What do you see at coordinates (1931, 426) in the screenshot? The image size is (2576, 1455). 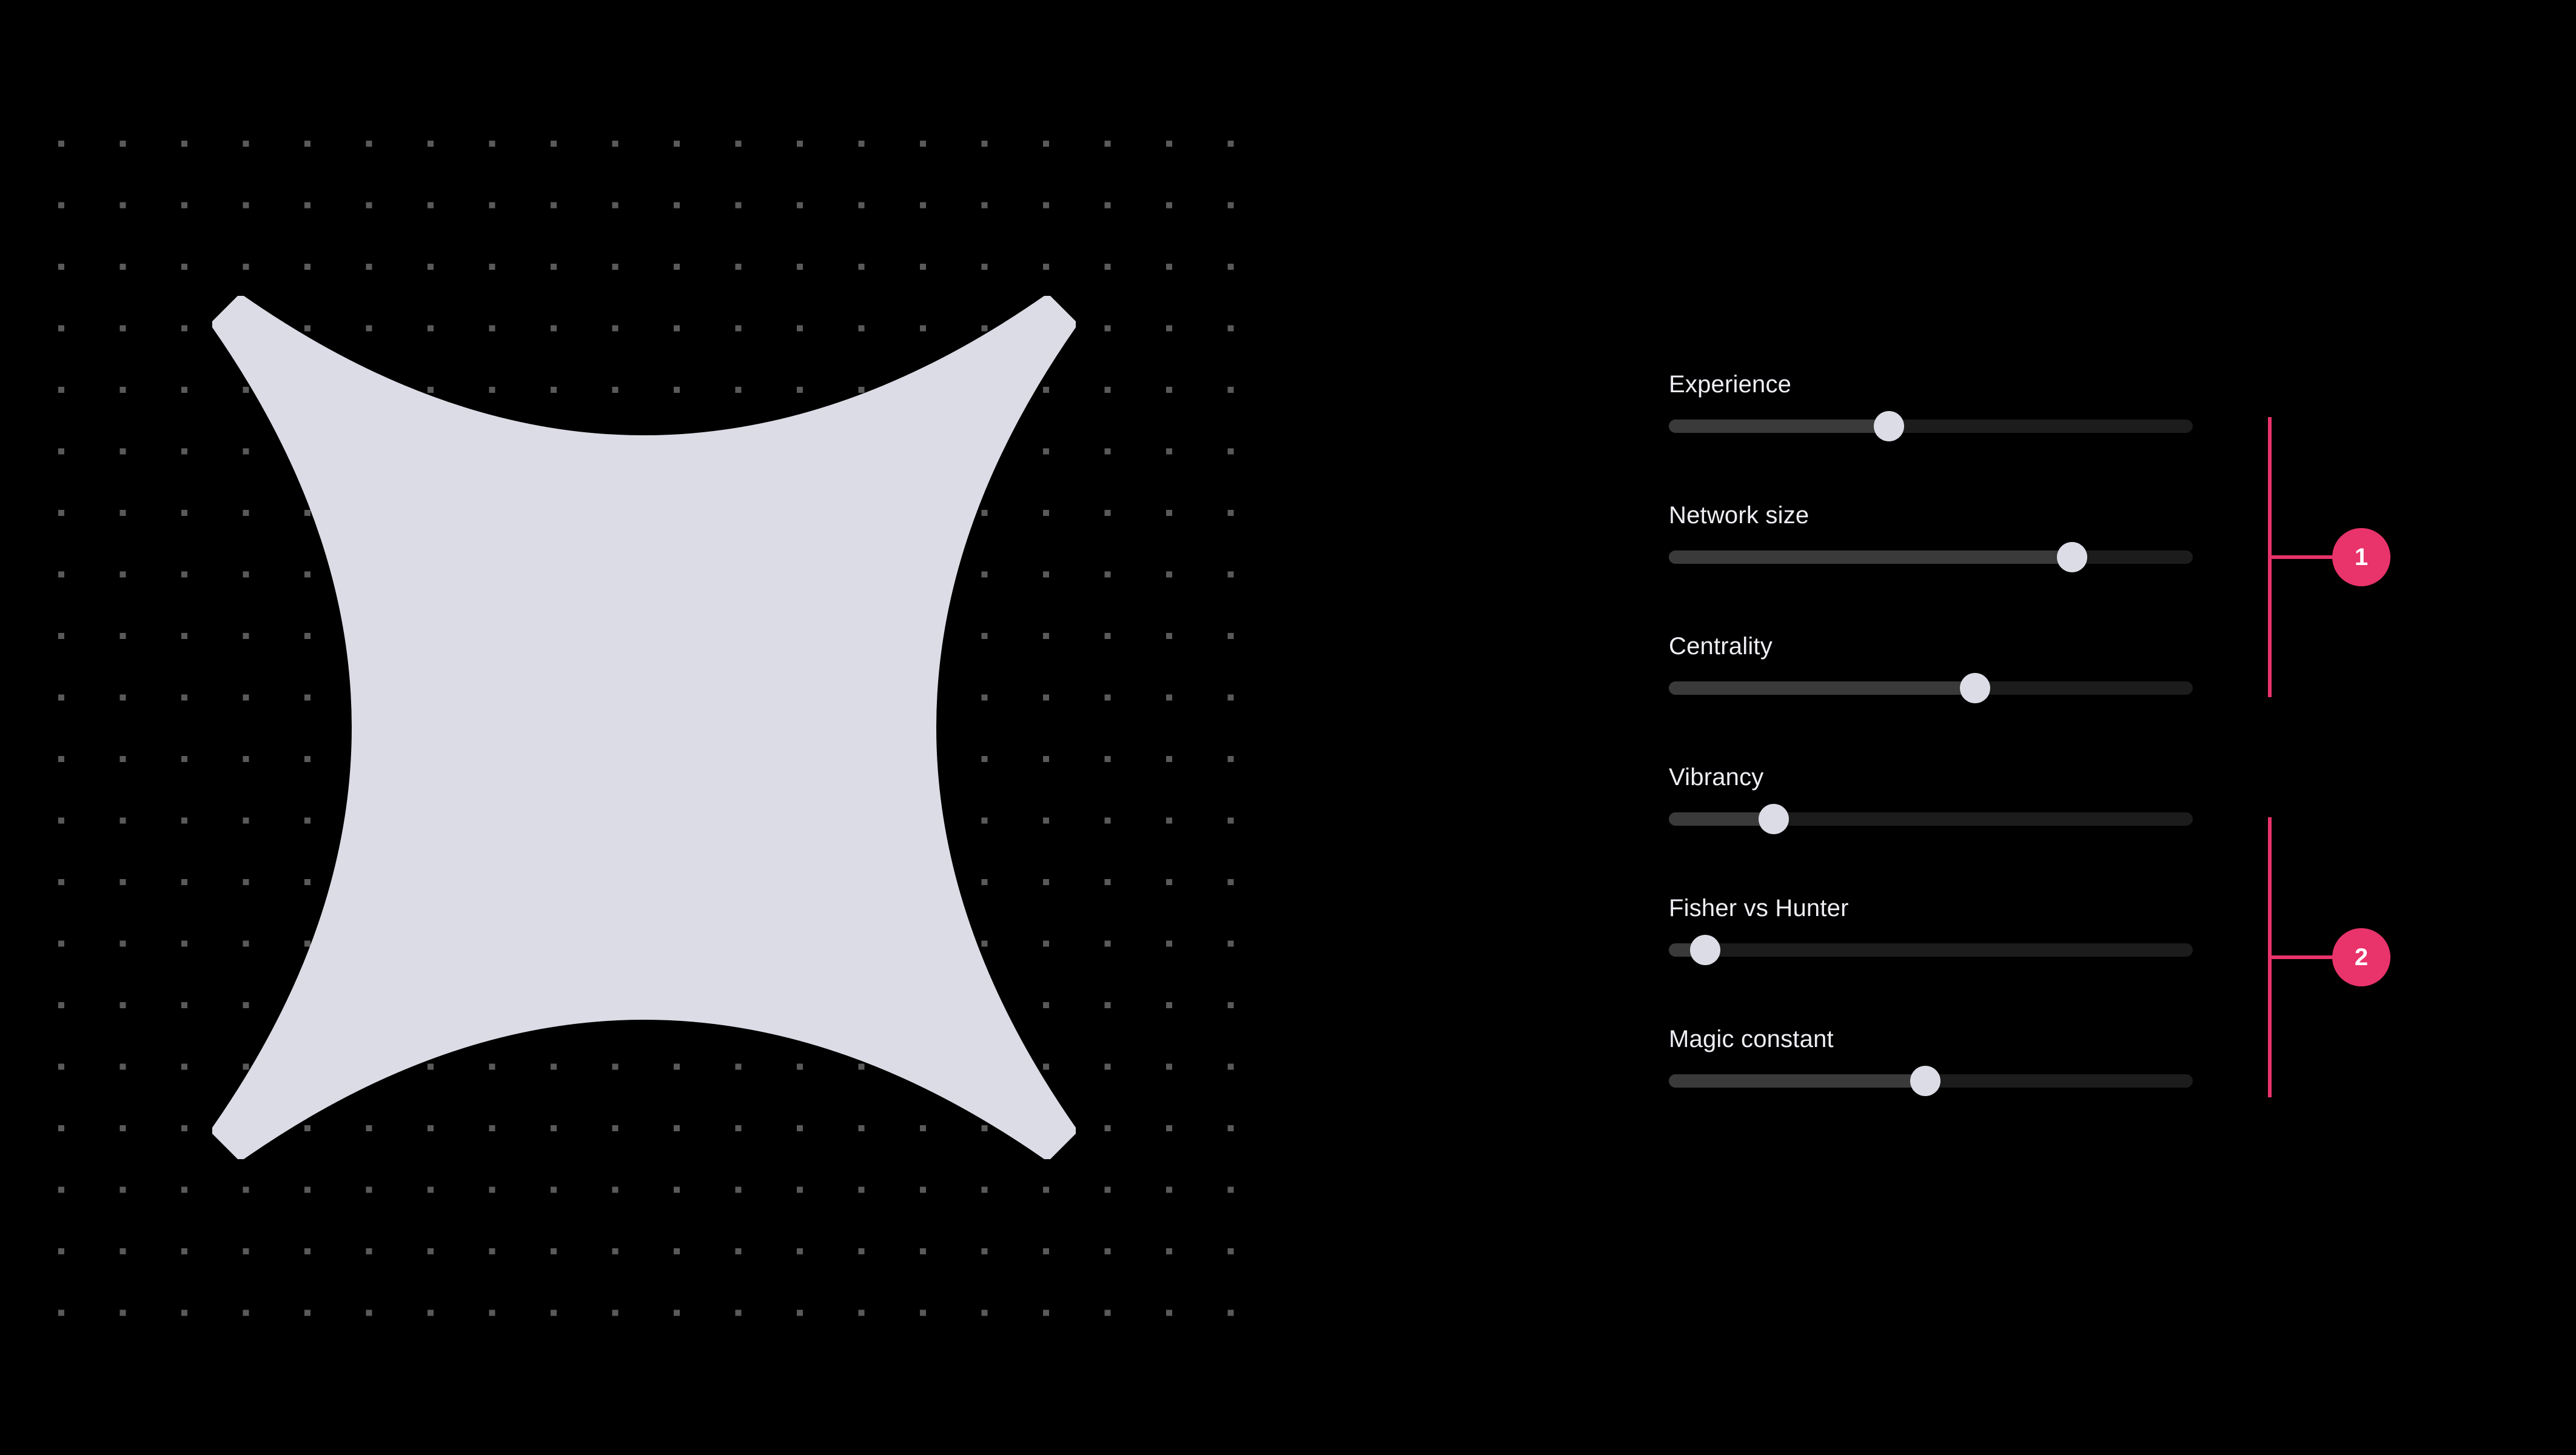 I see `slider-track-experience` at bounding box center [1931, 426].